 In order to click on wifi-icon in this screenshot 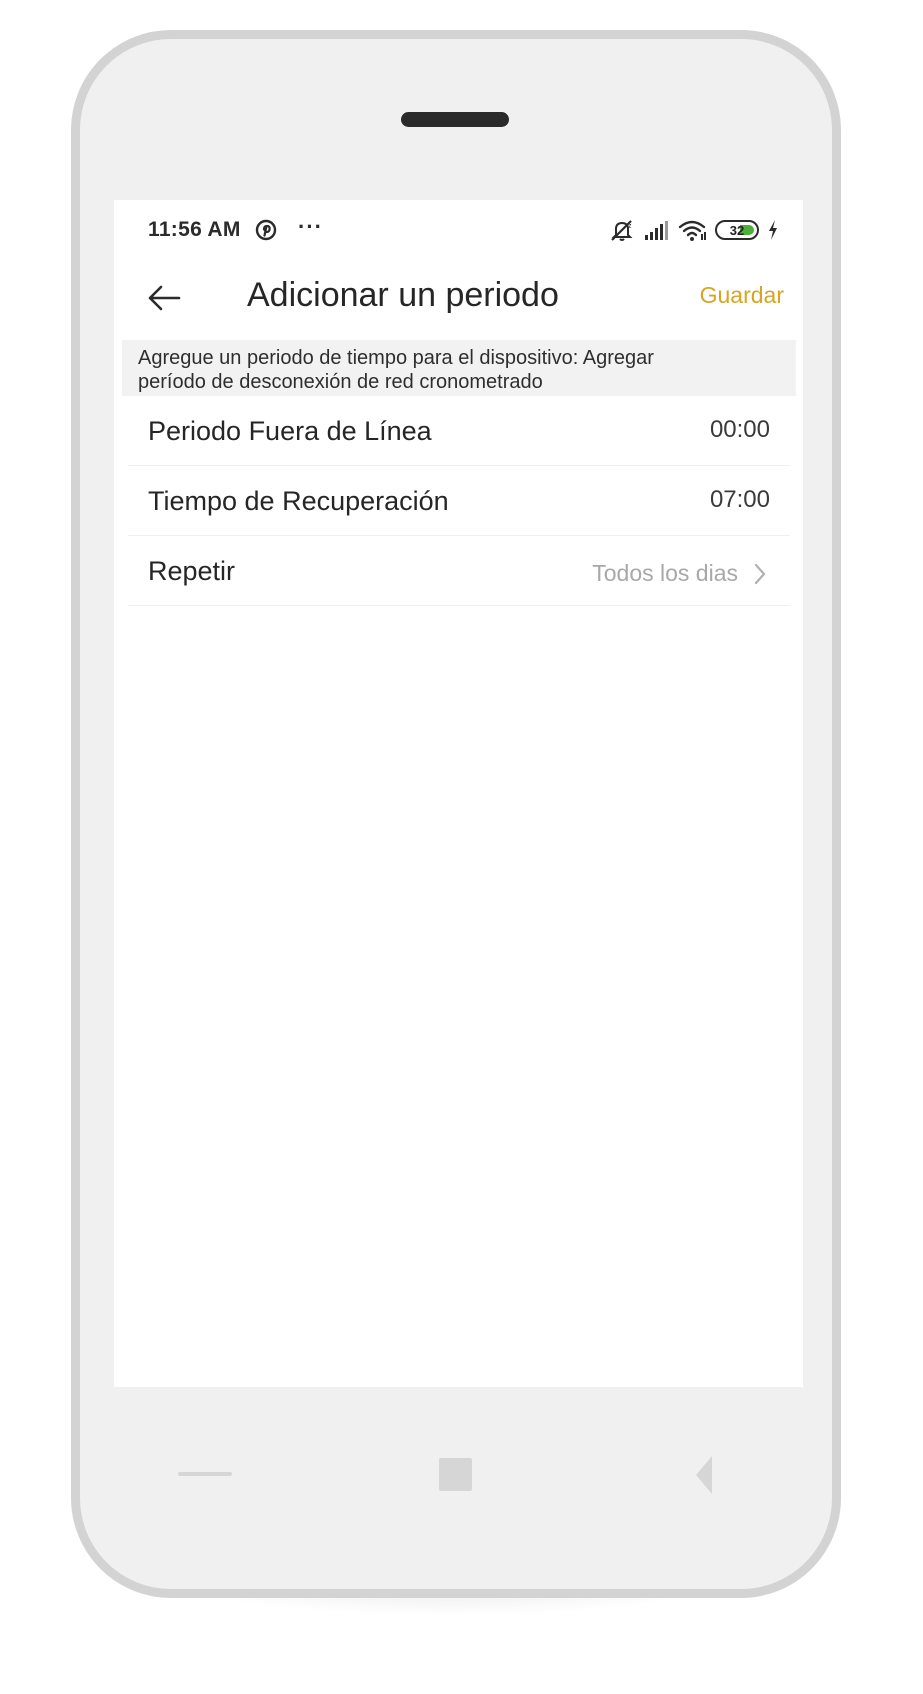, I will do `click(692, 230)`.